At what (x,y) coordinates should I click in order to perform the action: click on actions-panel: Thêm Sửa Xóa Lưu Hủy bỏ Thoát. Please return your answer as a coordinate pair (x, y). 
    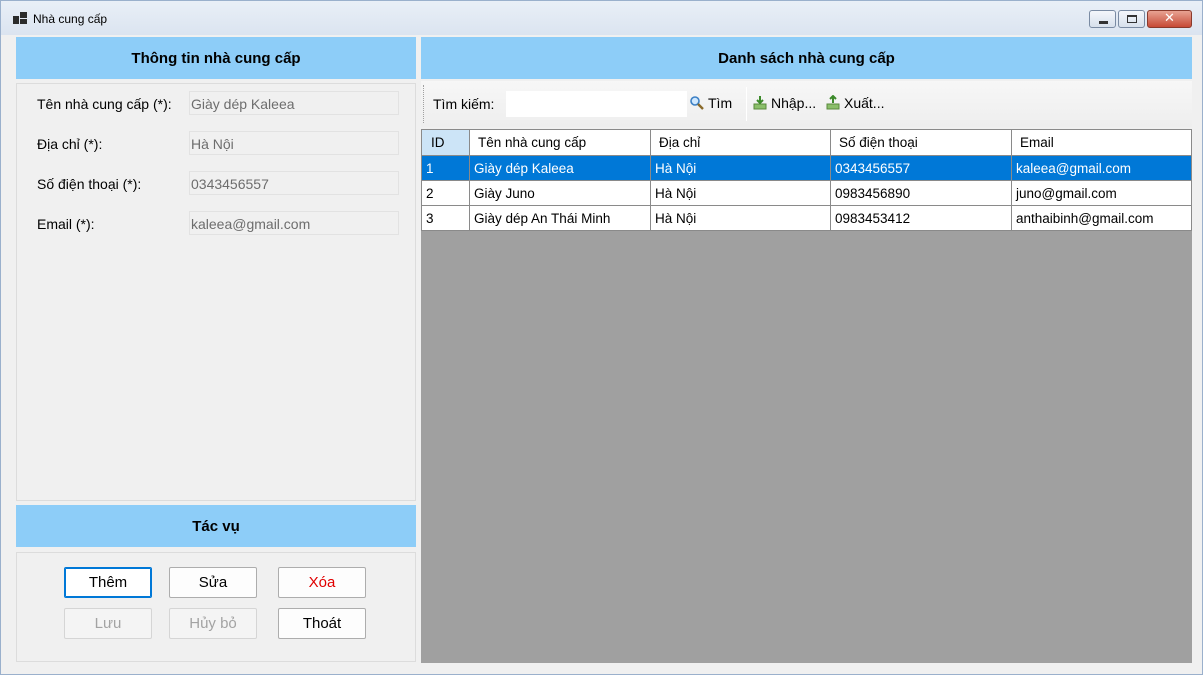
    Looking at the image, I should click on (216, 607).